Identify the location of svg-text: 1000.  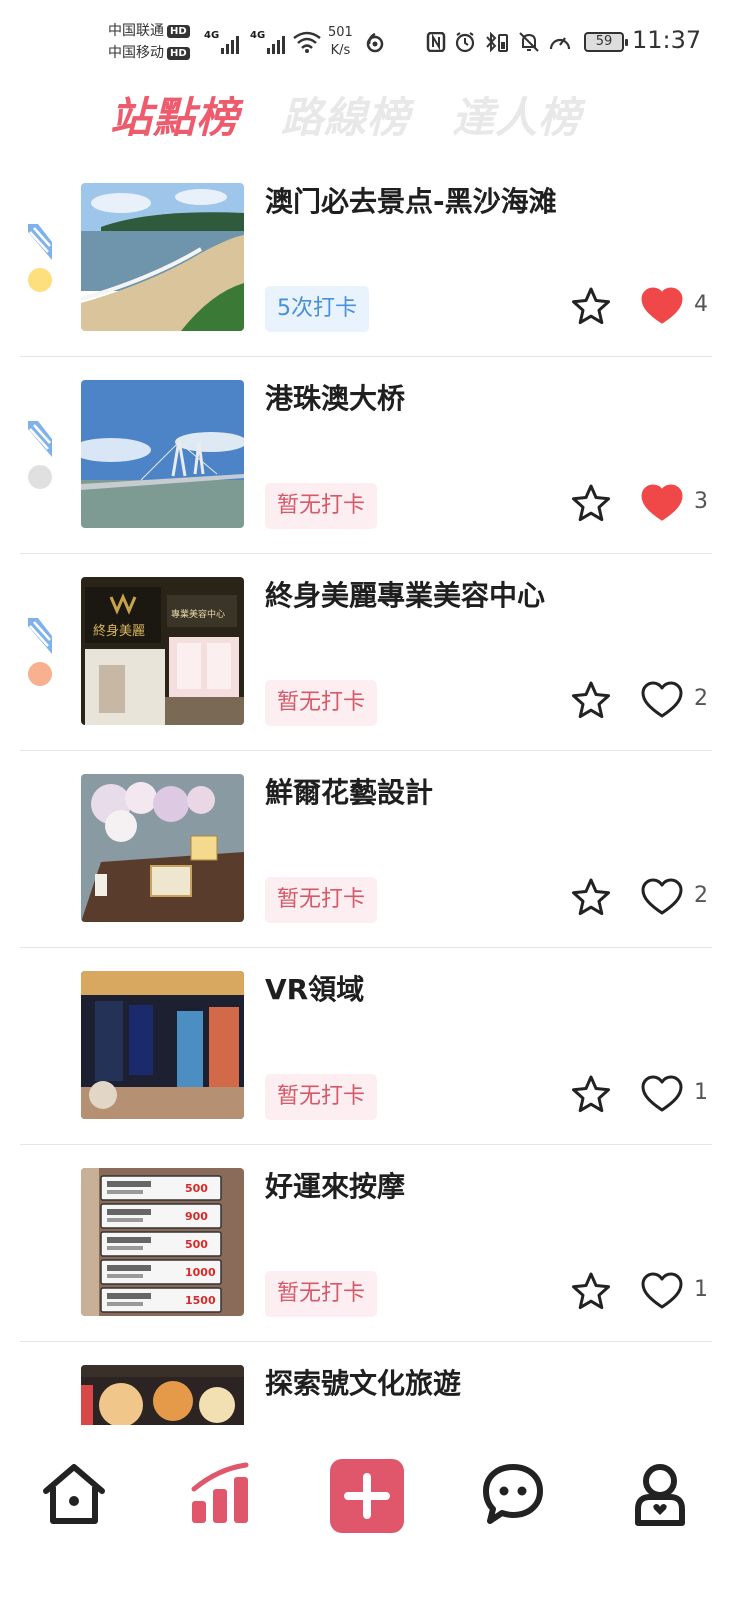
(200, 1272).